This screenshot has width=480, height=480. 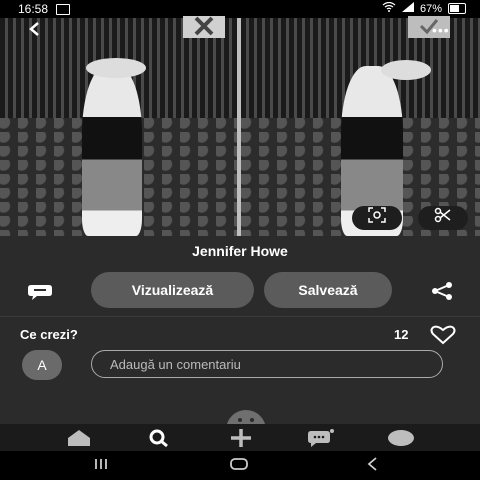 I want to click on nav-messages, so click(x=321, y=438).